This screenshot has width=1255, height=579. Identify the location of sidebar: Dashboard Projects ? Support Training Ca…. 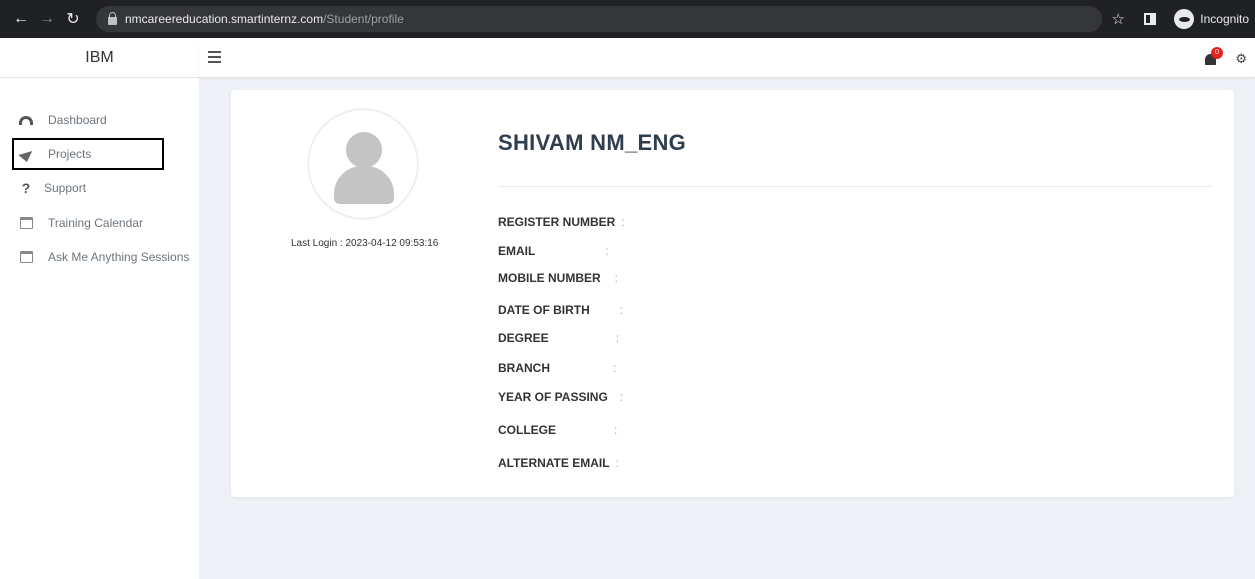
(99, 328).